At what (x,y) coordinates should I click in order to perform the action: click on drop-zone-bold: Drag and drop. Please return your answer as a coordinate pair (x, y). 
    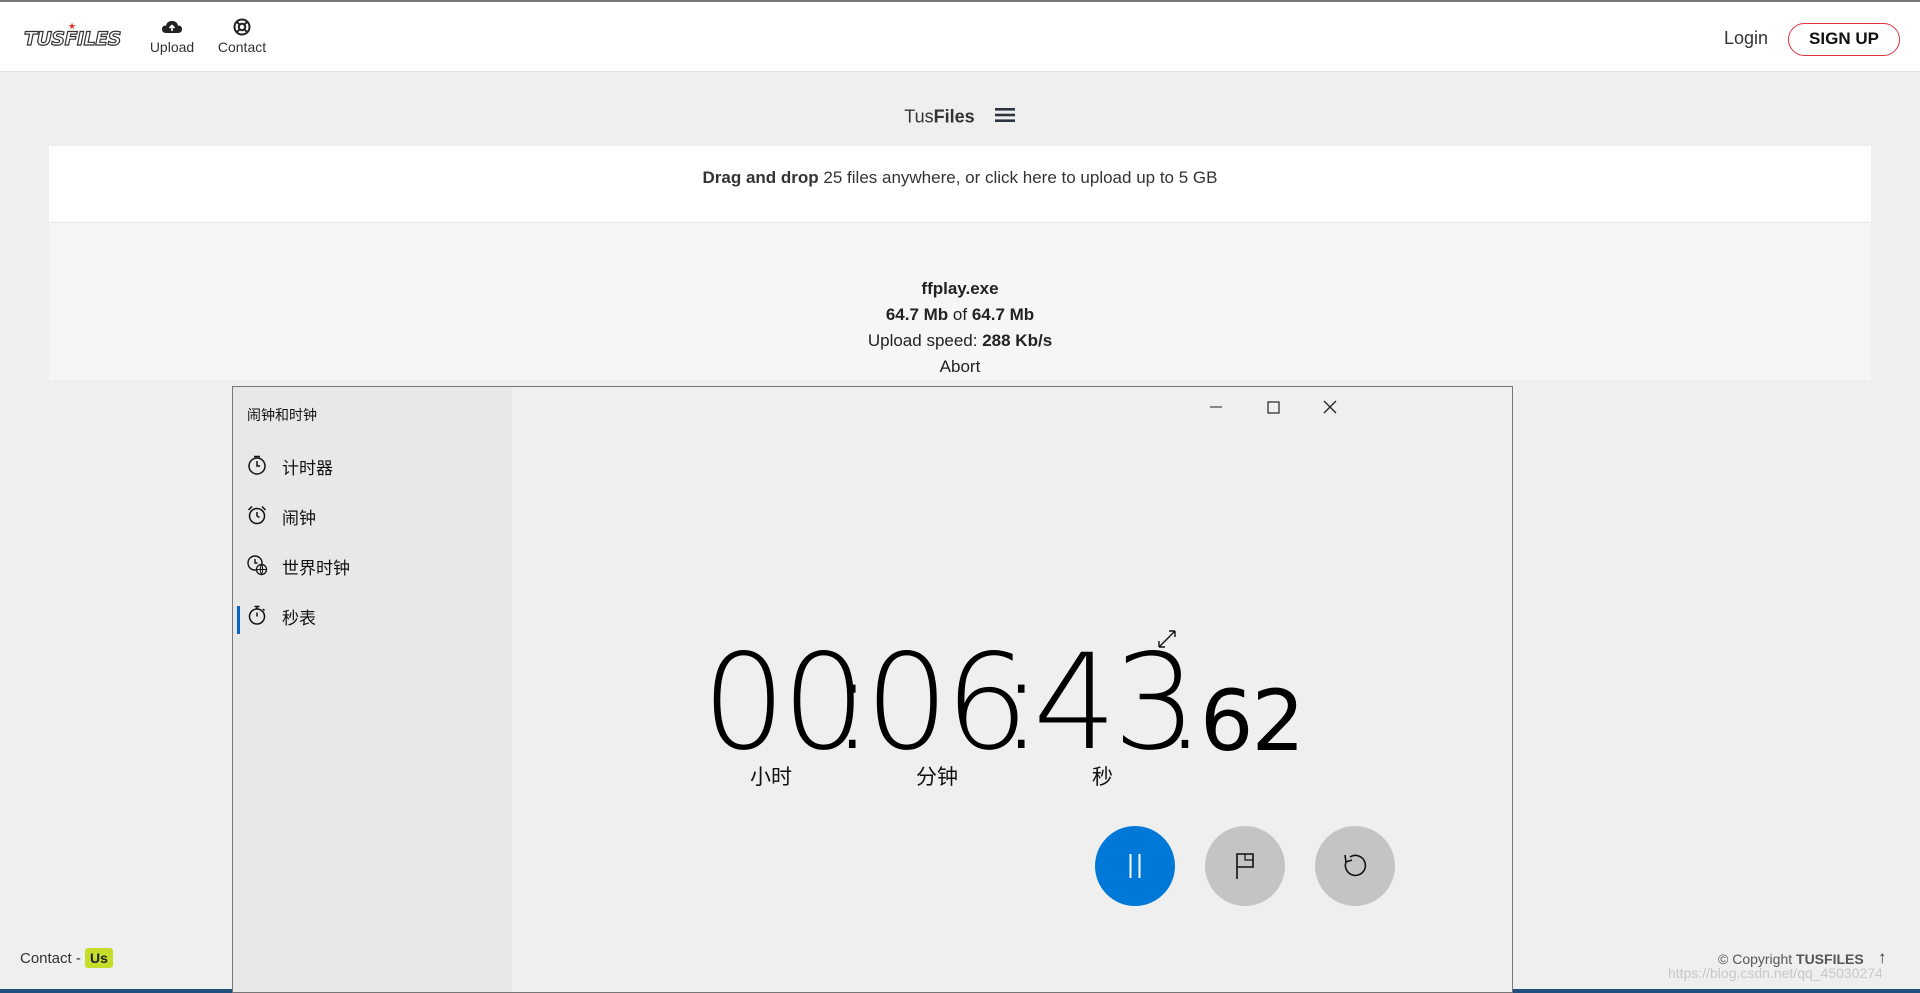
    Looking at the image, I should click on (760, 177).